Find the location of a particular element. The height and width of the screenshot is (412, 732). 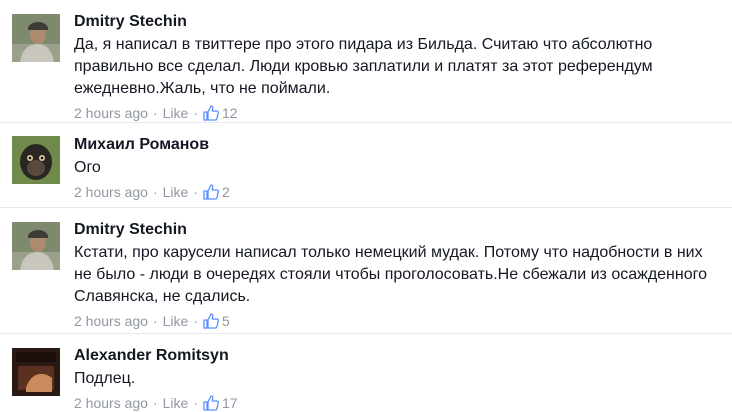

comment-meta: 2 hours ago · Like · 2 is located at coordinates (397, 192).